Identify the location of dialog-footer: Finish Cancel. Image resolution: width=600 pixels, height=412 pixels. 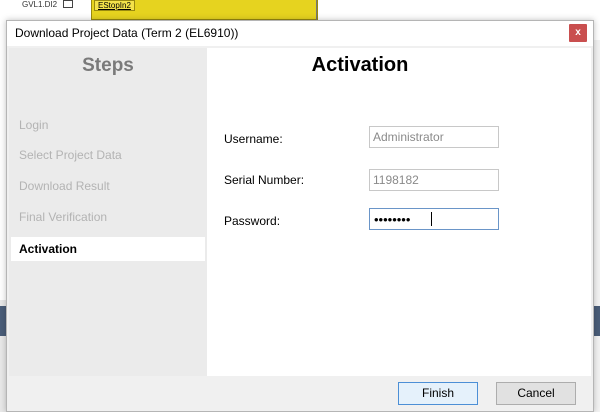
(300, 394).